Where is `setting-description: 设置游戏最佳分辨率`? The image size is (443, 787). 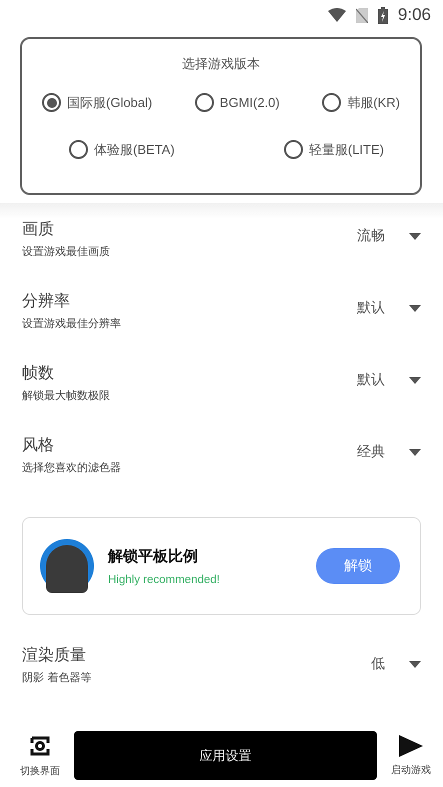 setting-description: 设置游戏最佳分辨率 is located at coordinates (71, 323).